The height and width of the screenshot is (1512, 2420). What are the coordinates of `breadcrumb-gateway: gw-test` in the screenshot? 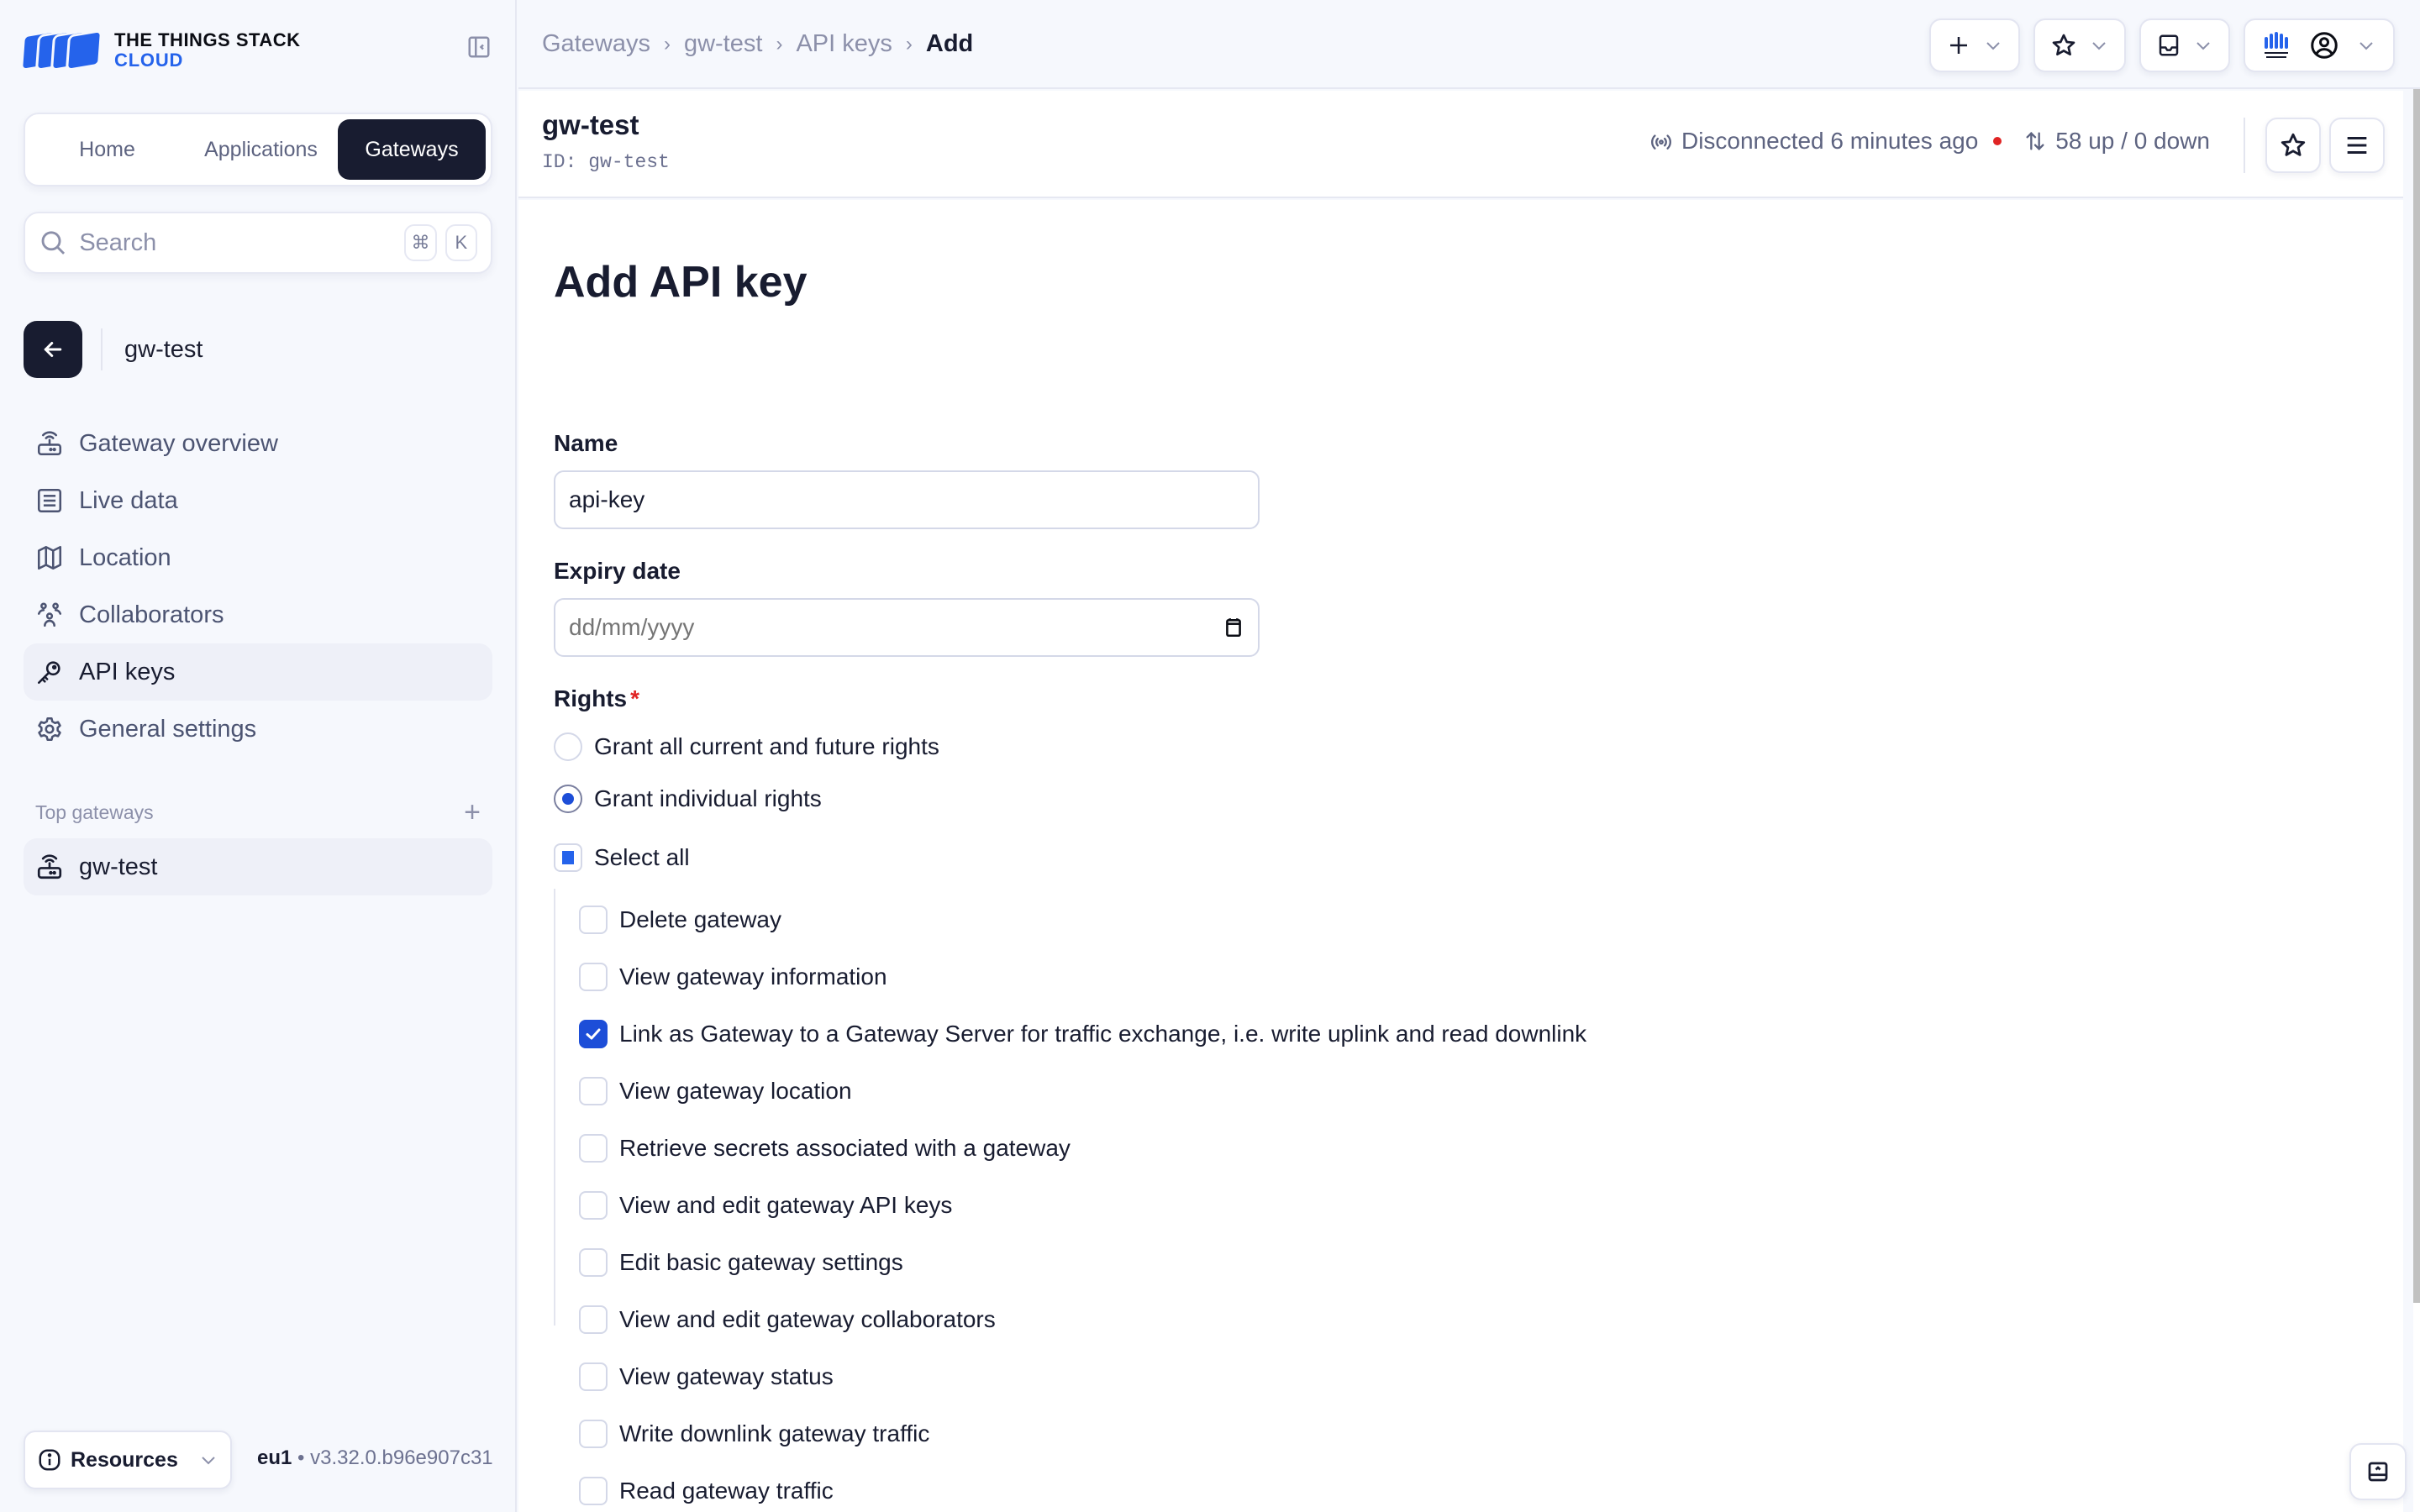 It's located at (723, 44).